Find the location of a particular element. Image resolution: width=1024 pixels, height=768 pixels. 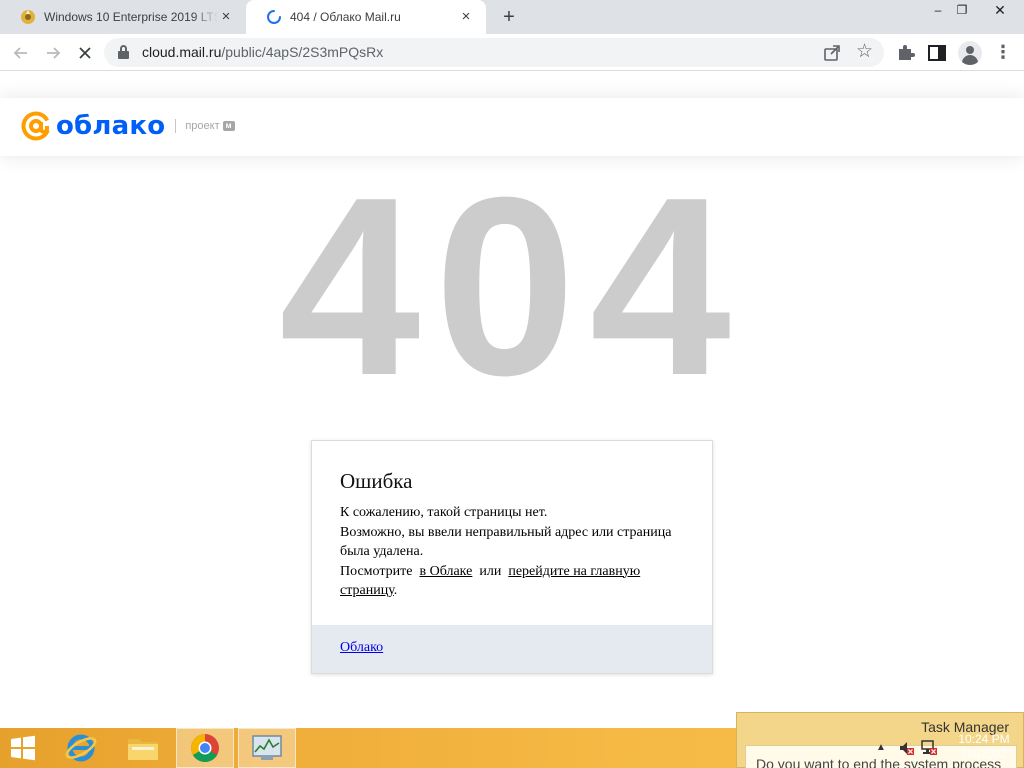

error-line-3-suffix: . is located at coordinates (395, 590).